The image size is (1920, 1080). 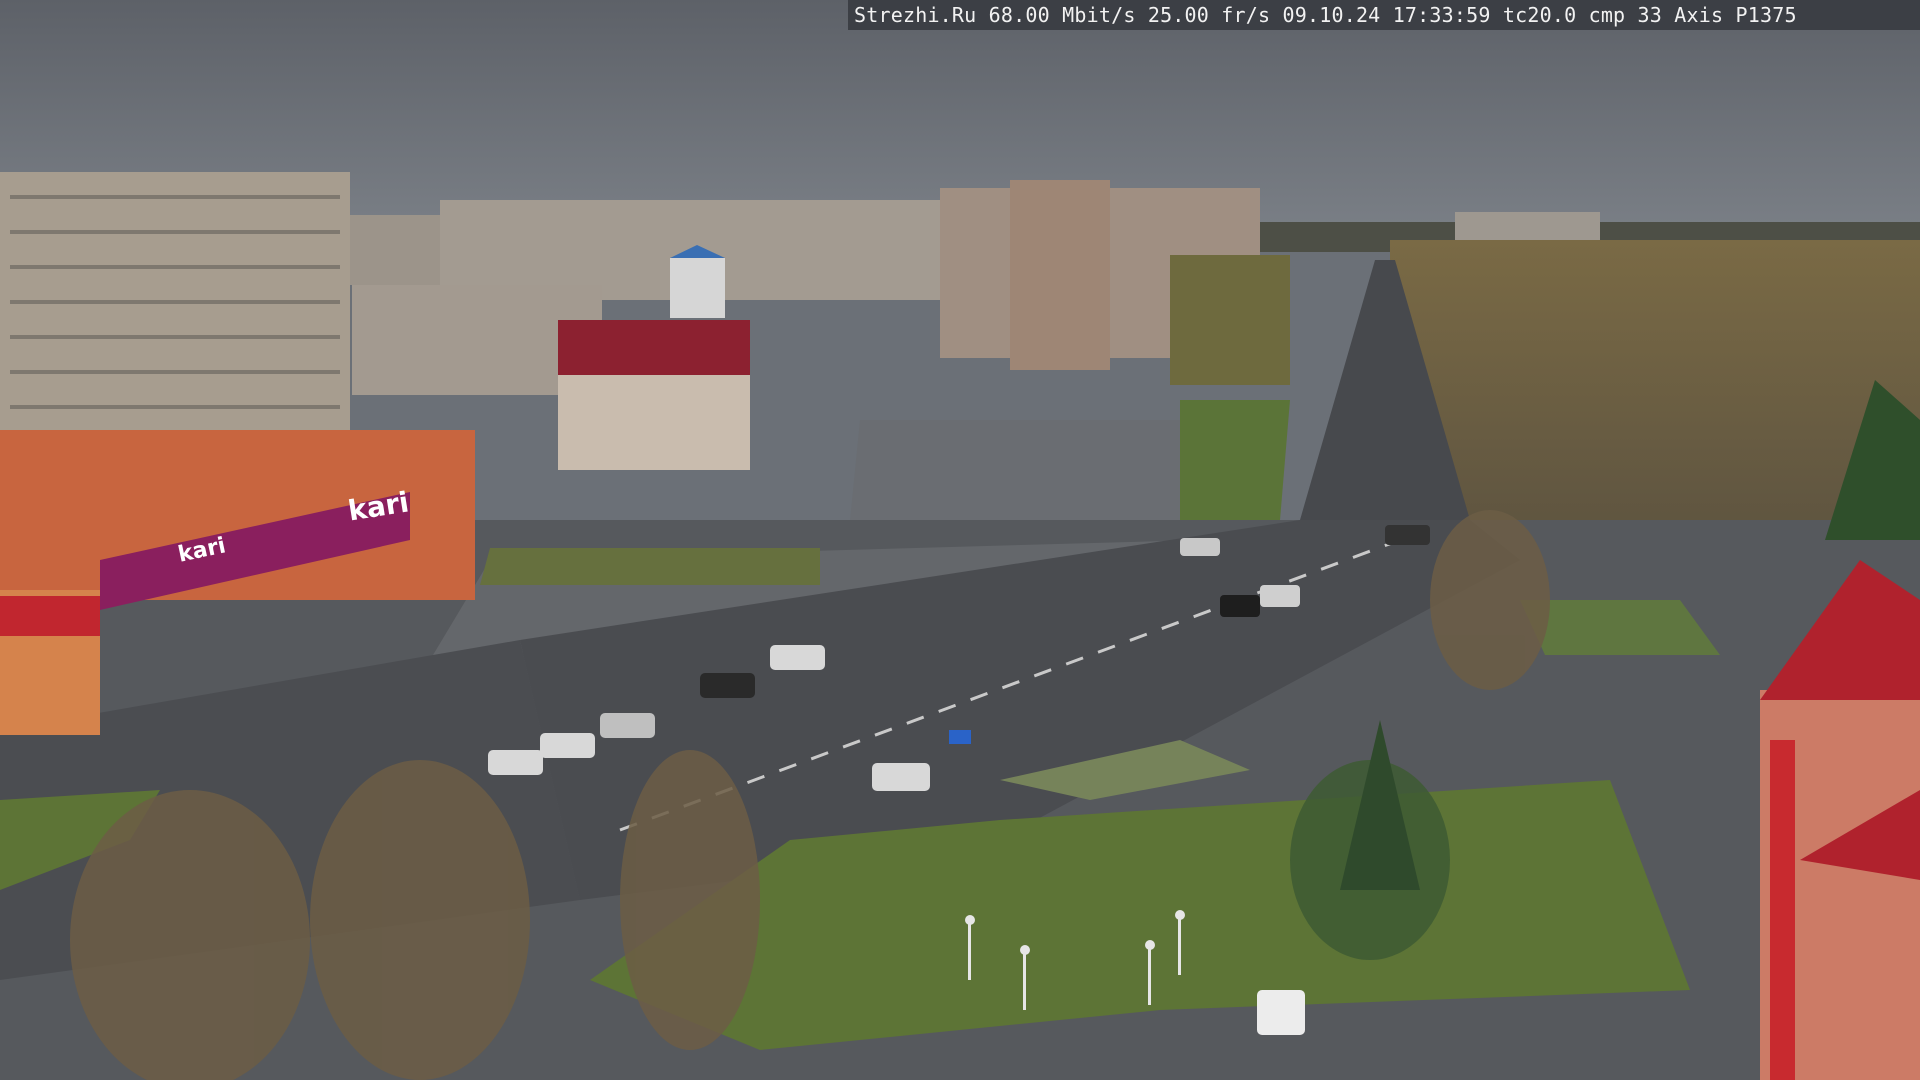 What do you see at coordinates (1625, 15) in the screenshot?
I see `osd-cmp: cmp 33` at bounding box center [1625, 15].